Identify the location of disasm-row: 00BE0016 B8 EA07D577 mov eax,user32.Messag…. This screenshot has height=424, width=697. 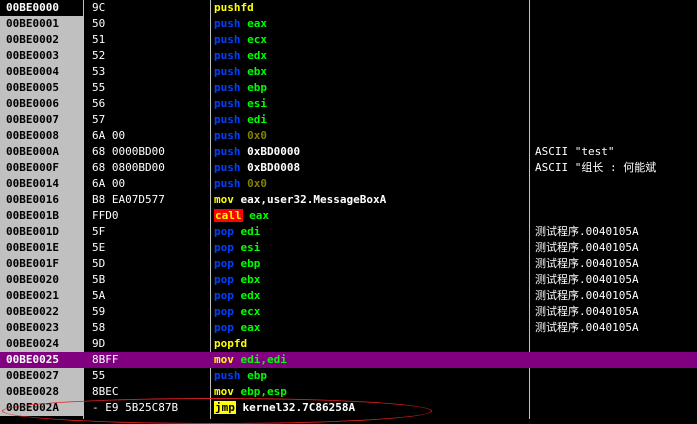
(348, 200).